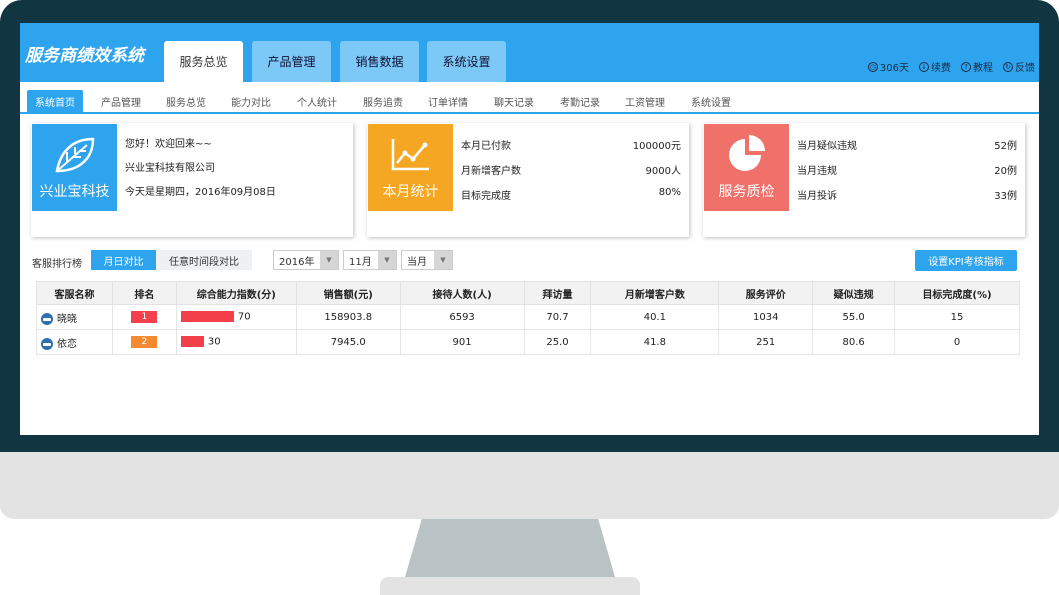  What do you see at coordinates (462, 293) in the screenshot?
I see `column-header: 接待人数(人)` at bounding box center [462, 293].